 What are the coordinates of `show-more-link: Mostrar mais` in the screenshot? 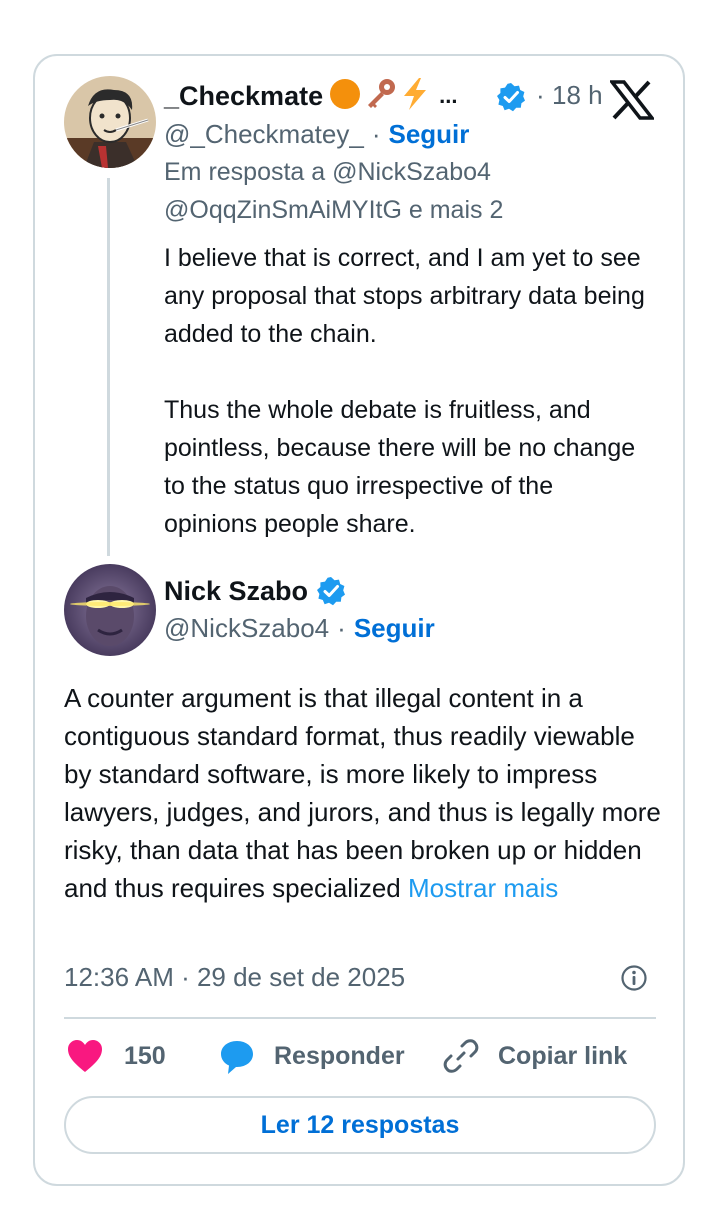 It's located at (483, 888).